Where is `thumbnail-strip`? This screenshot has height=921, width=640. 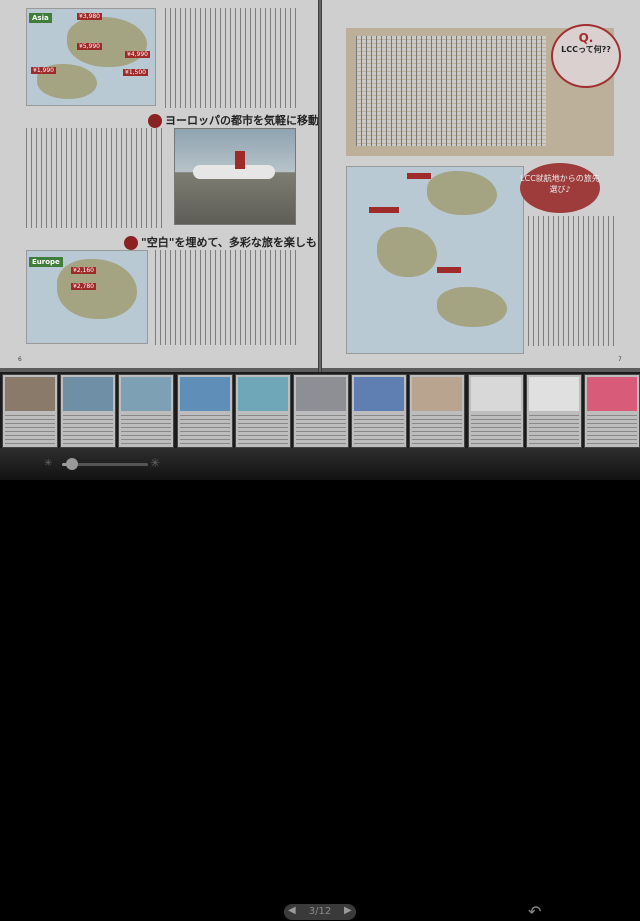 thumbnail-strip is located at coordinates (320, 410).